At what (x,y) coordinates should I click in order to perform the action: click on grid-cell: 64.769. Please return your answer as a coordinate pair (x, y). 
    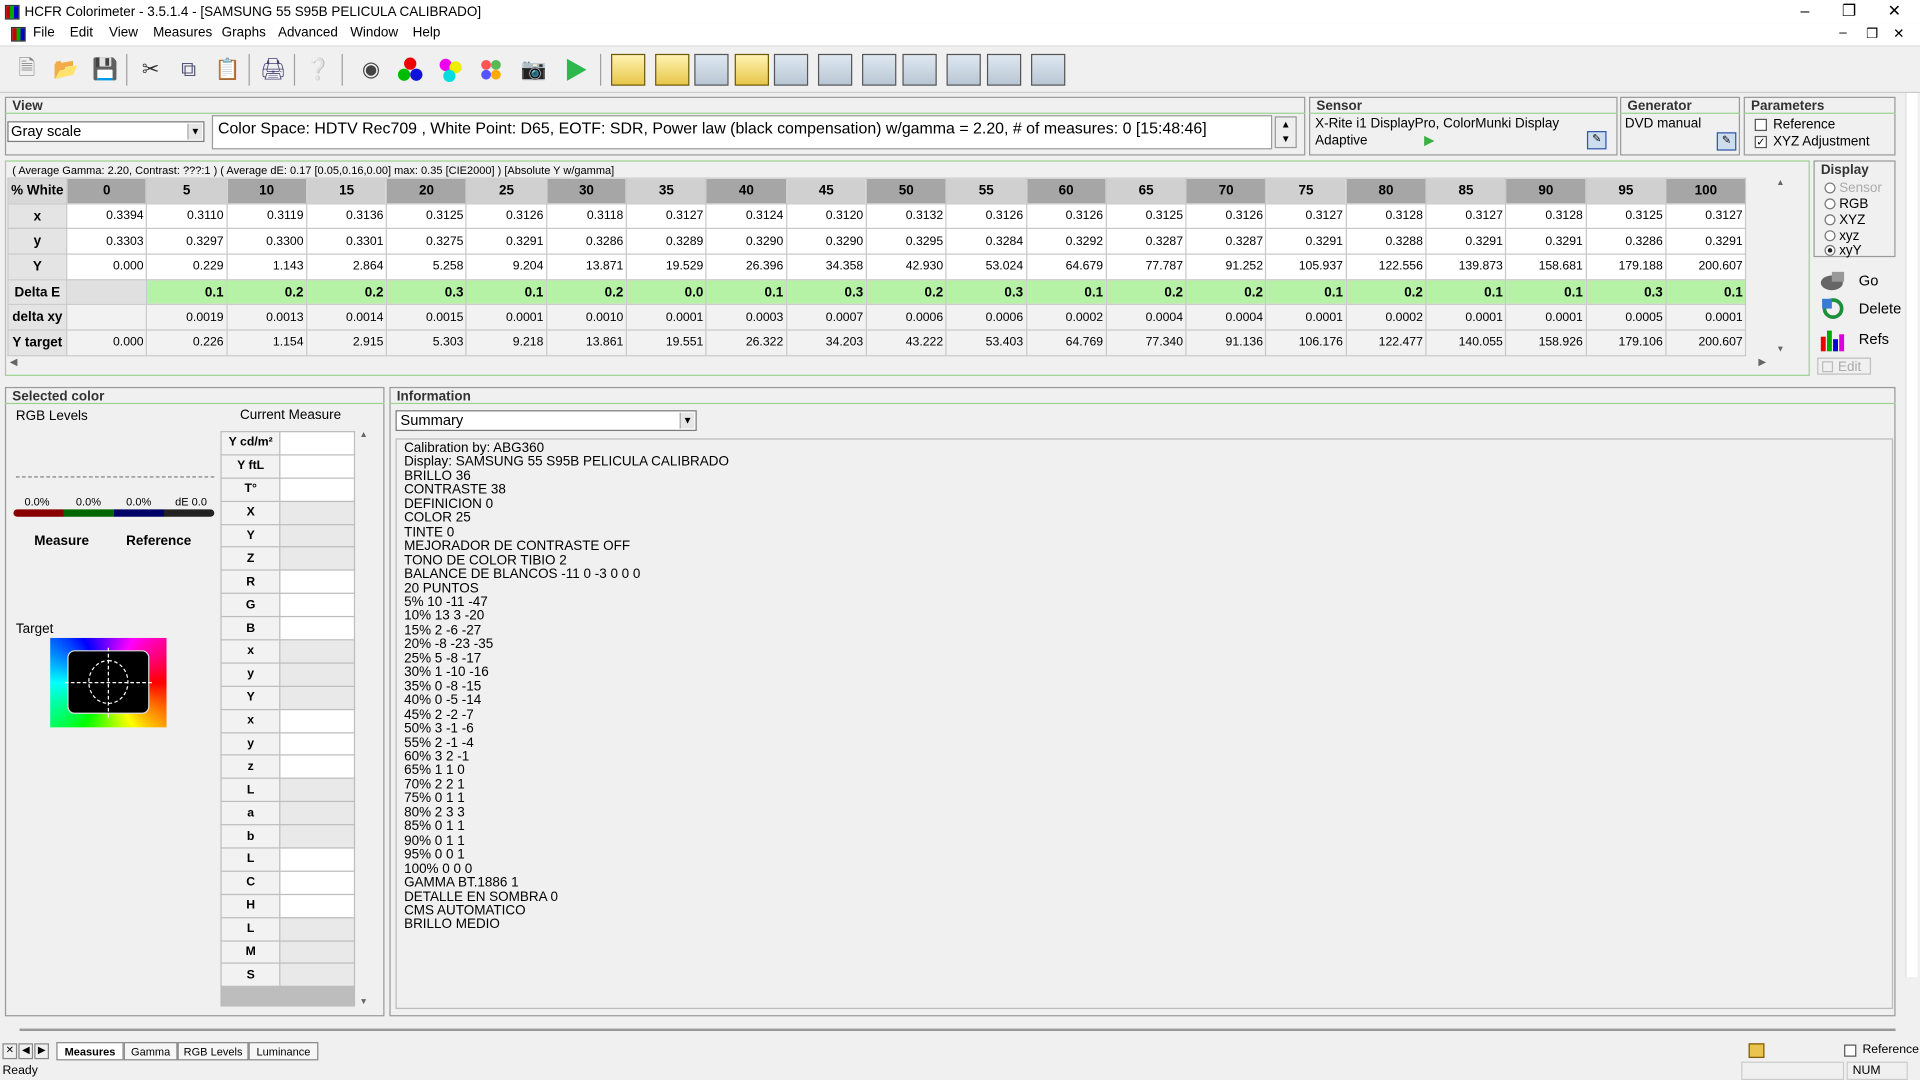
    Looking at the image, I should click on (1066, 343).